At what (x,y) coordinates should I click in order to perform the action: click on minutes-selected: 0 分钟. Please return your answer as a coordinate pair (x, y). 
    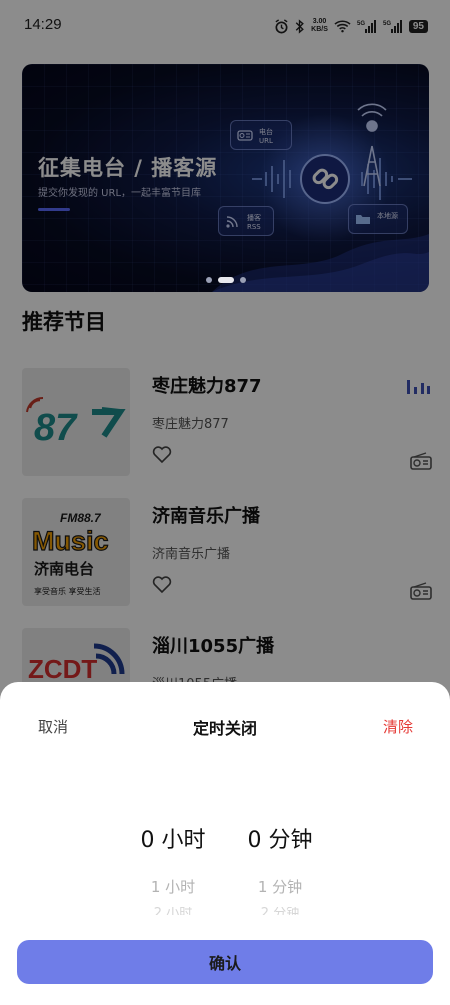
    Looking at the image, I should click on (280, 838).